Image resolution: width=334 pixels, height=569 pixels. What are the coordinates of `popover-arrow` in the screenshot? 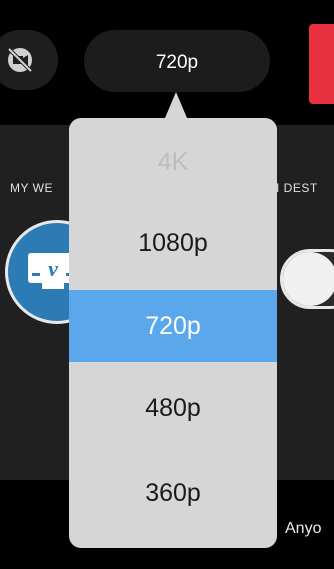 It's located at (176, 105).